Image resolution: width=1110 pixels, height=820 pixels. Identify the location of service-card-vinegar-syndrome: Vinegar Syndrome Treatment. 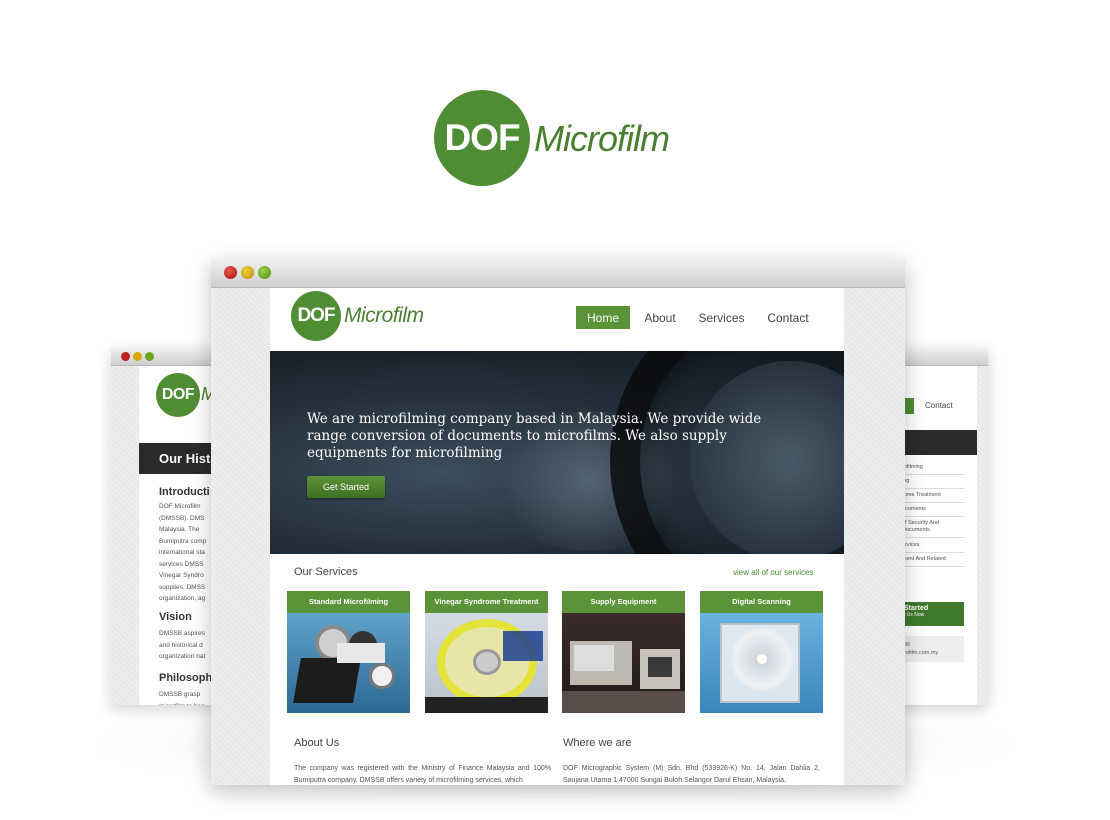
(486, 652).